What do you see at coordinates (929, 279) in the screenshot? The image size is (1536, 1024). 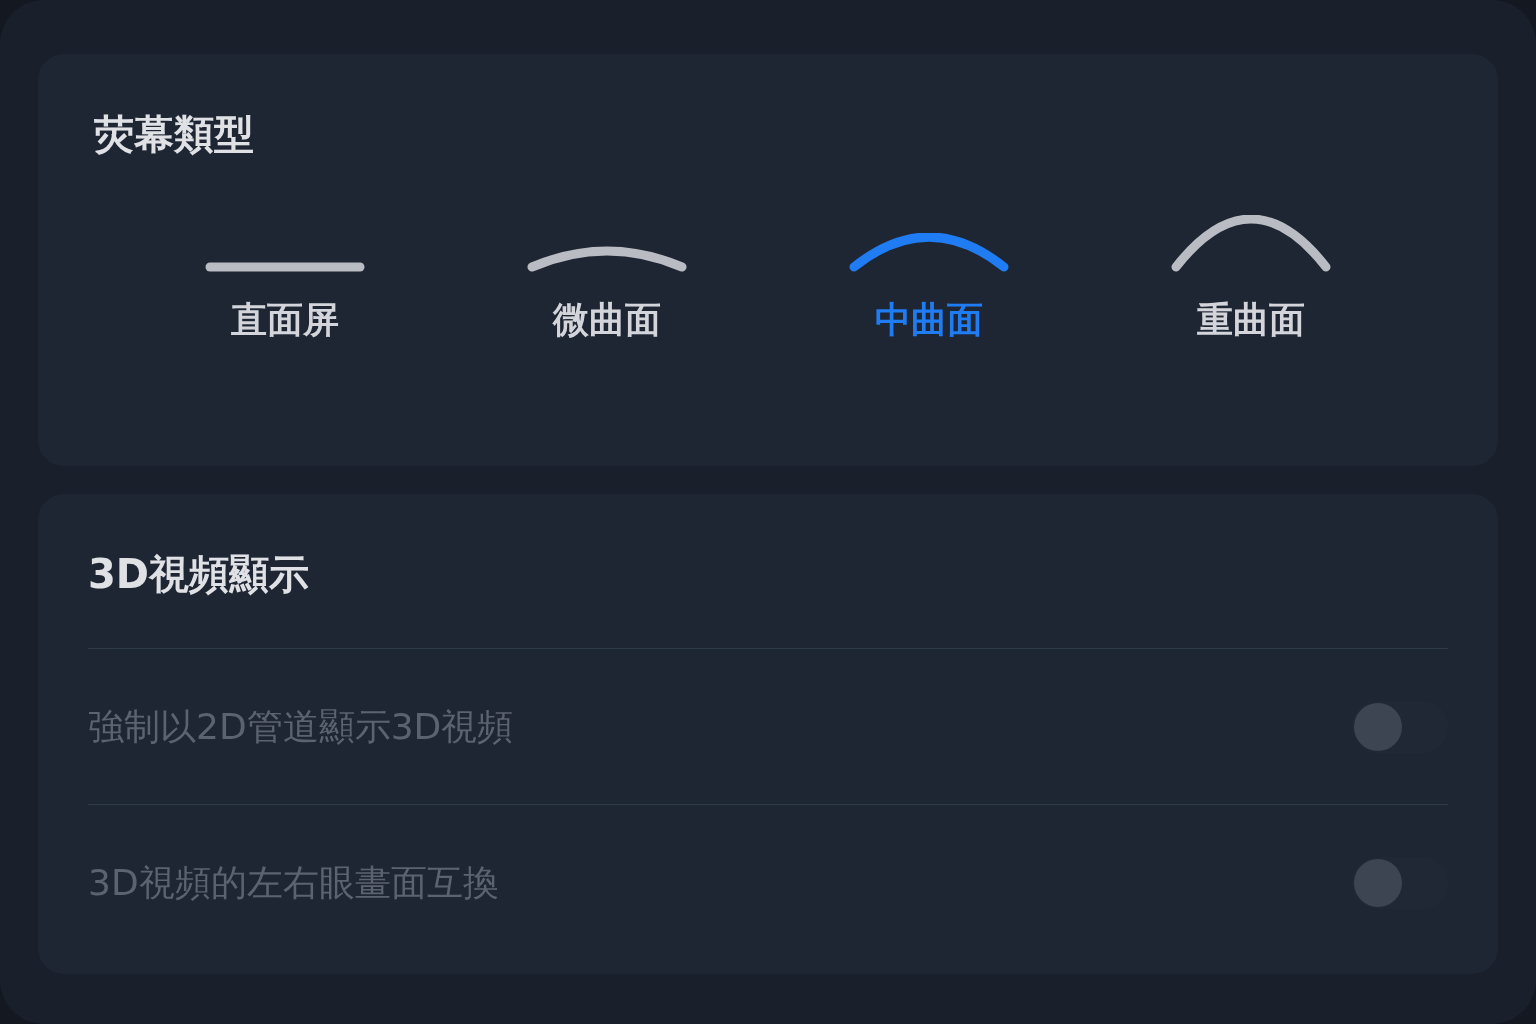 I see `screen-type-option: 中曲面` at bounding box center [929, 279].